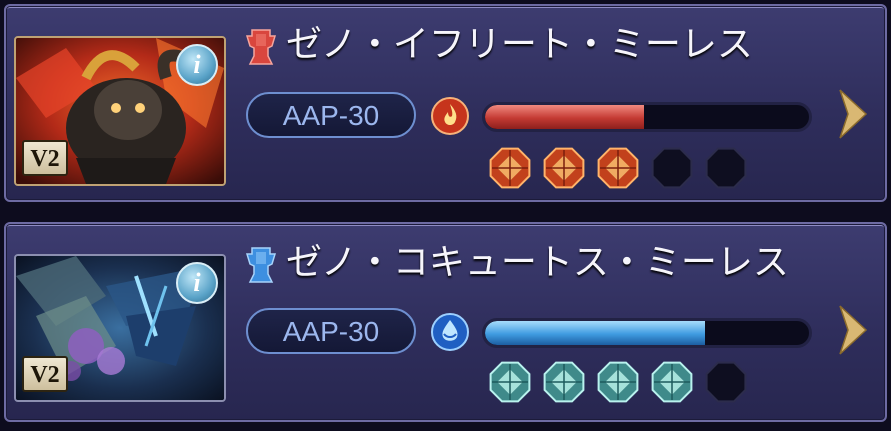  What do you see at coordinates (519, 44) in the screenshot?
I see `summon-name: ゼノ・イフリート・ミーレス` at bounding box center [519, 44].